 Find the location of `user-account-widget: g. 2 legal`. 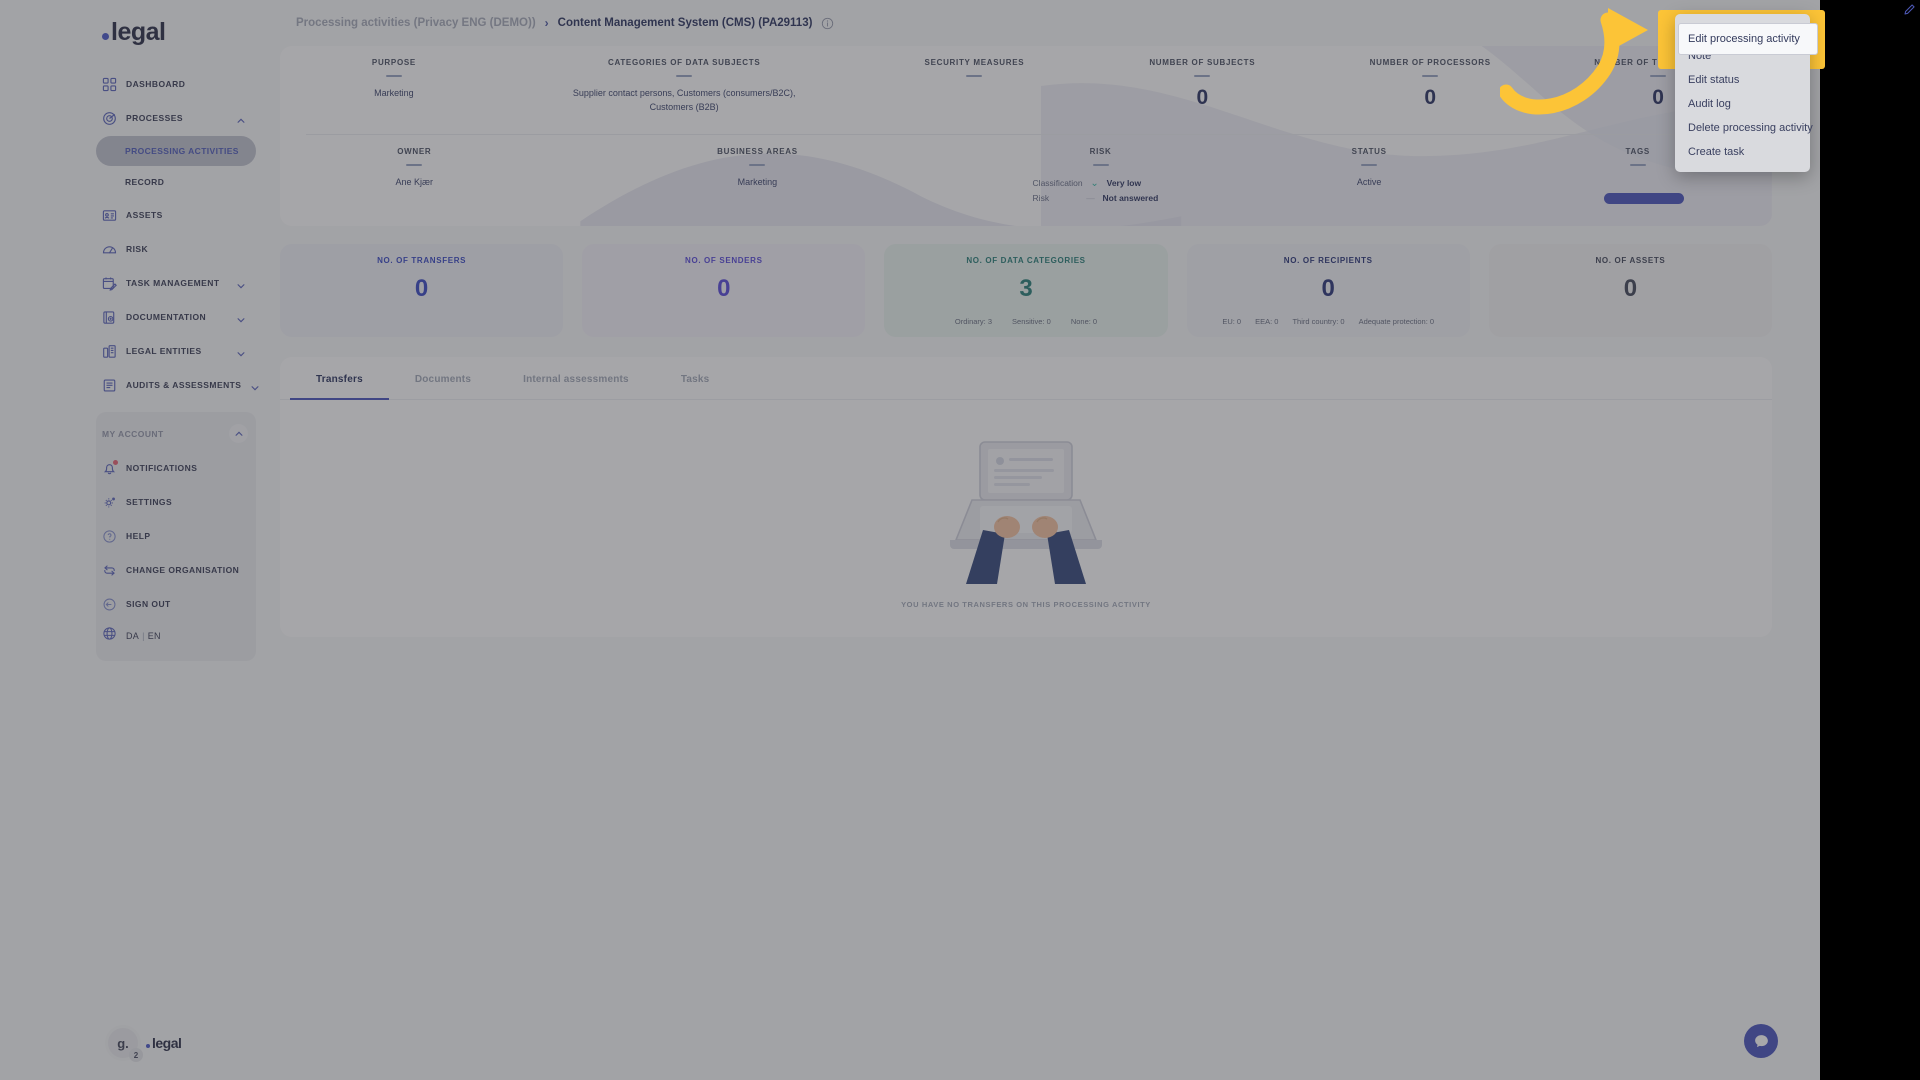

user-account-widget: g. 2 legal is located at coordinates (145, 1045).